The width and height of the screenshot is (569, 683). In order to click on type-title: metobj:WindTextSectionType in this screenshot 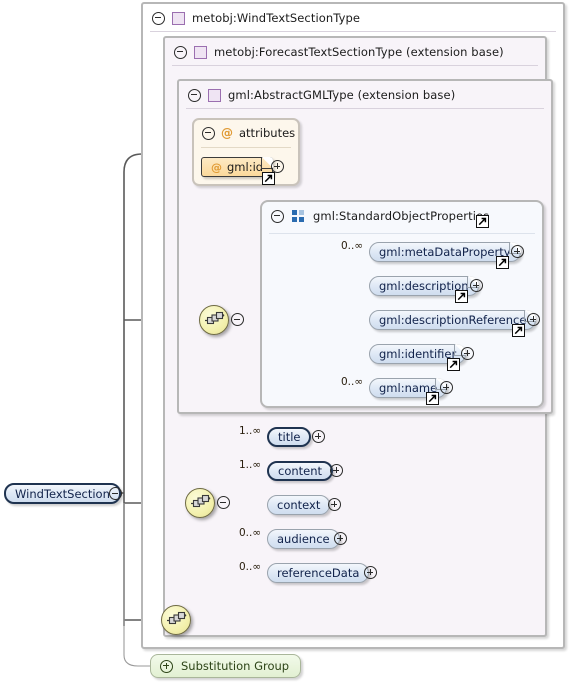, I will do `click(276, 18)`.